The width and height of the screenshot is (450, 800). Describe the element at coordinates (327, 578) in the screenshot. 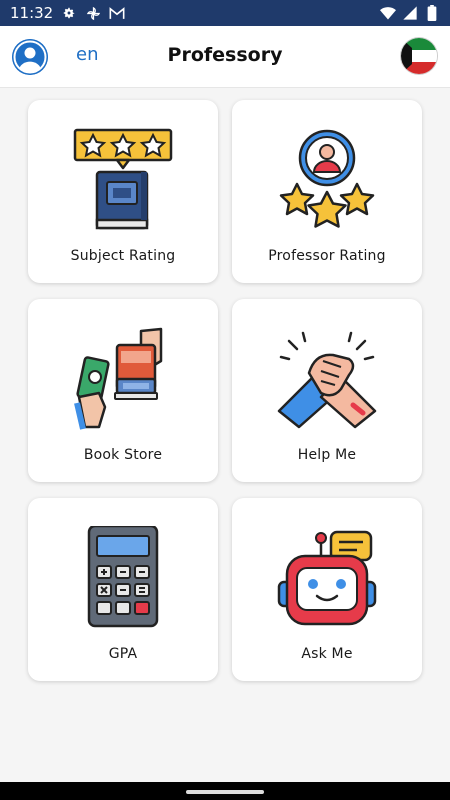

I see `robot-chat-icon` at that location.